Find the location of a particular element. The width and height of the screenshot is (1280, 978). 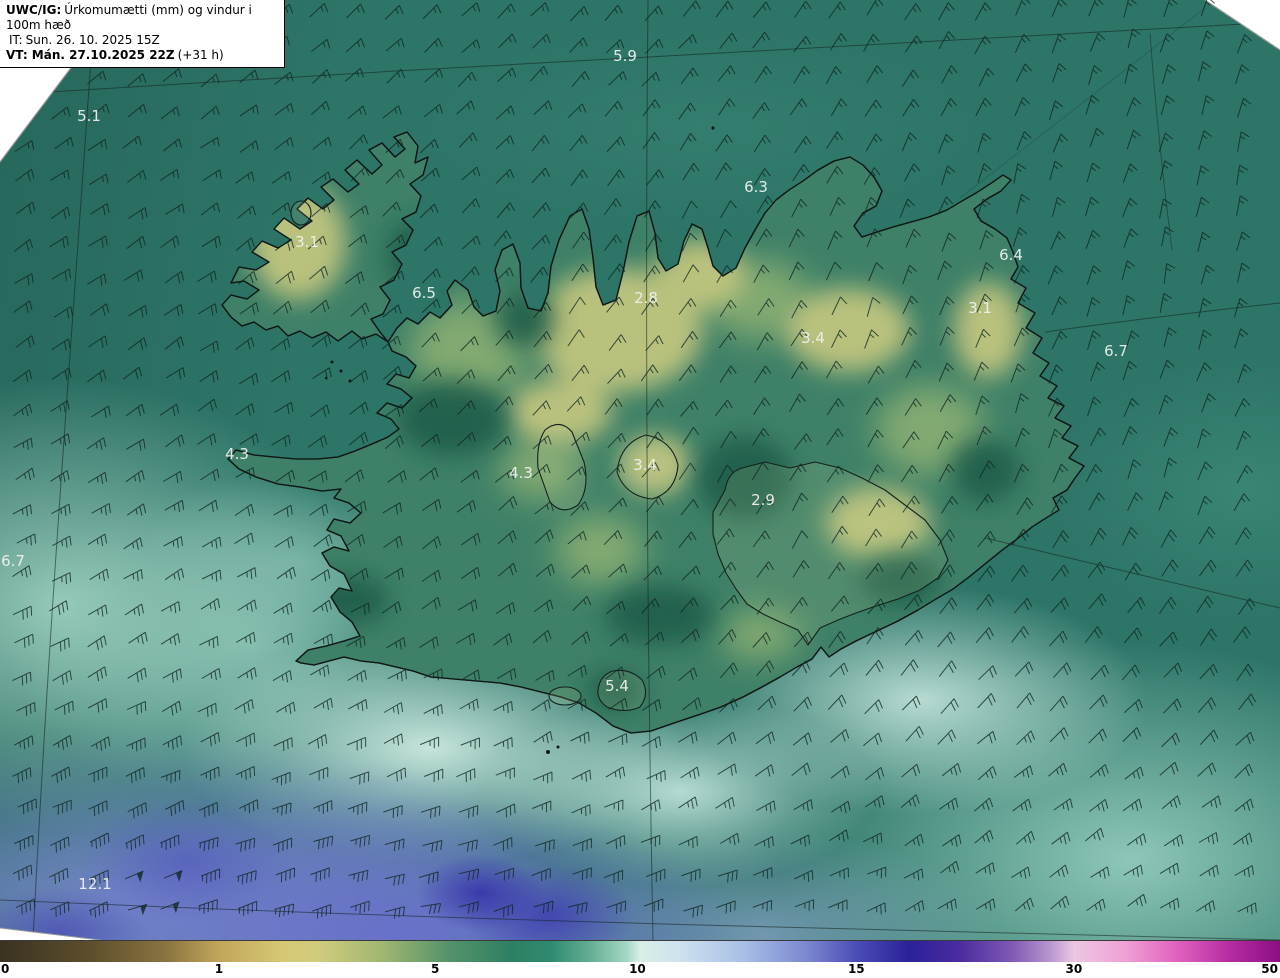

colorbar-tick-label: 10 is located at coordinates (637, 969).